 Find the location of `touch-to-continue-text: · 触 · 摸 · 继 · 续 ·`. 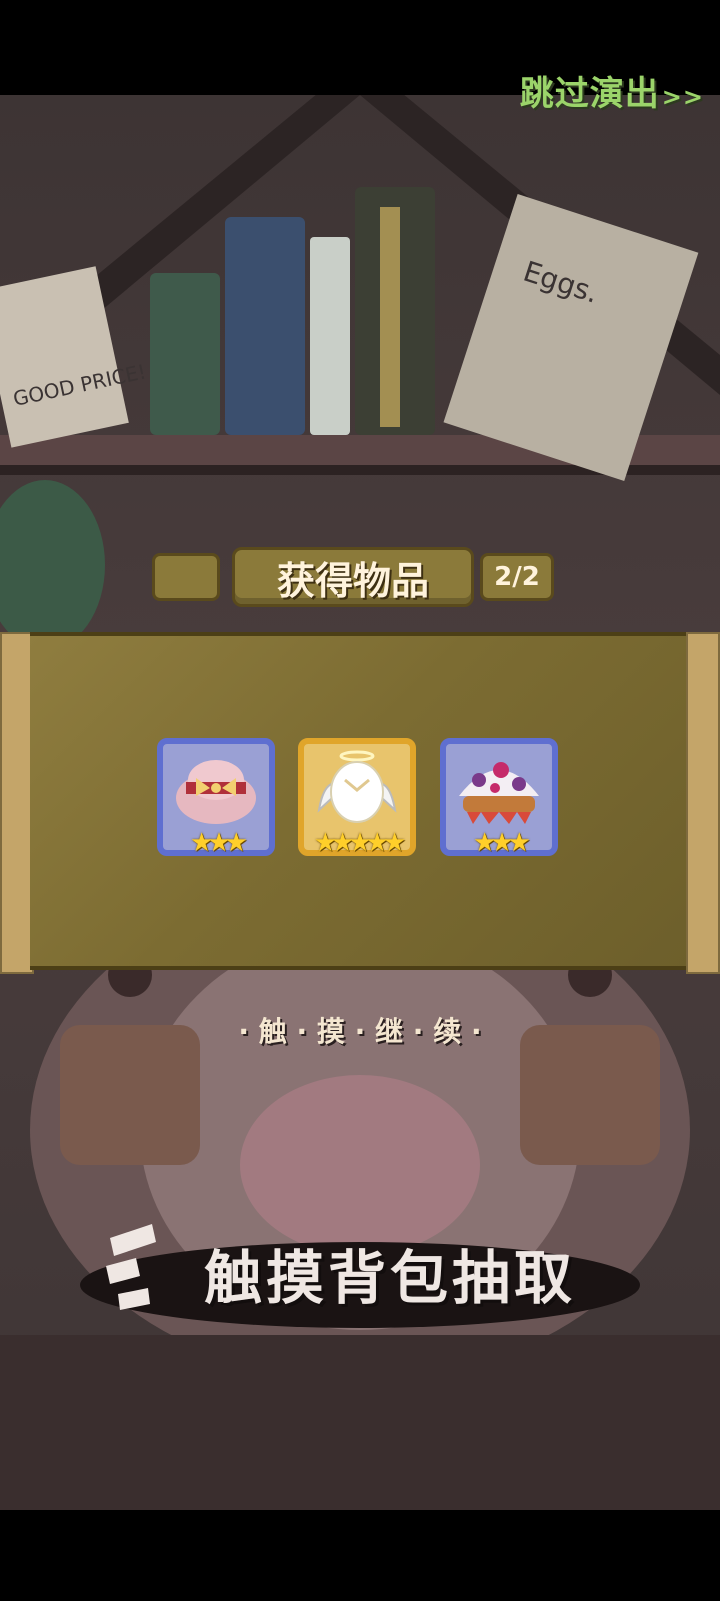

touch-to-continue-text: · 触 · 摸 · 继 · 续 · is located at coordinates (360, 1030).